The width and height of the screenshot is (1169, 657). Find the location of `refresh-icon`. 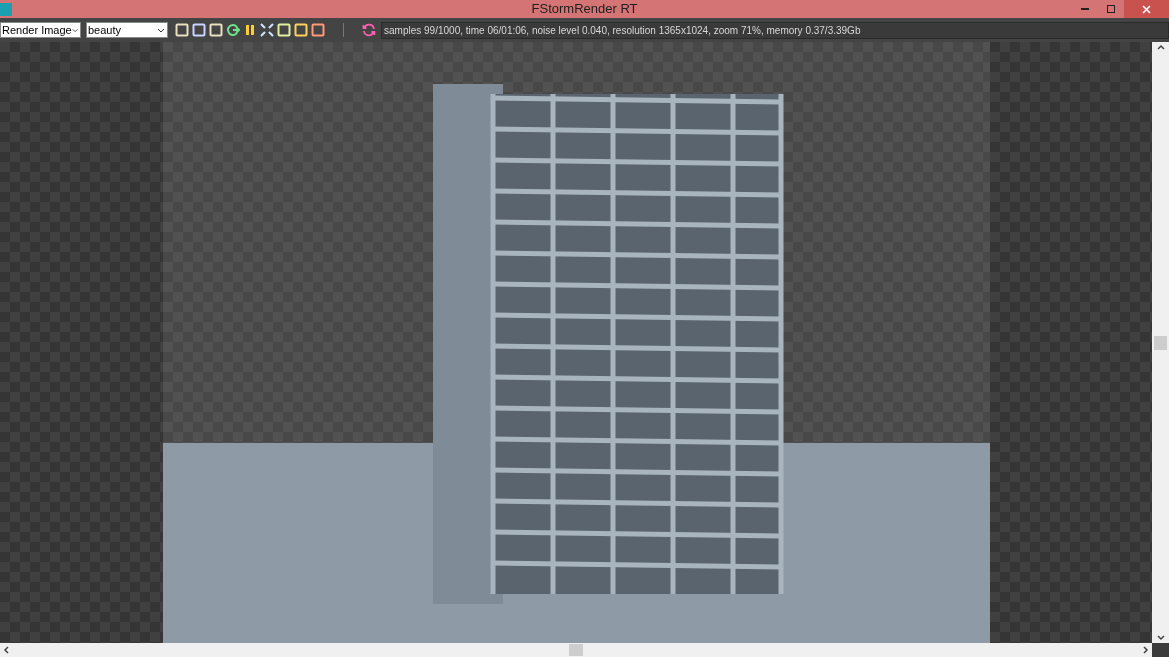

refresh-icon is located at coordinates (369, 30).